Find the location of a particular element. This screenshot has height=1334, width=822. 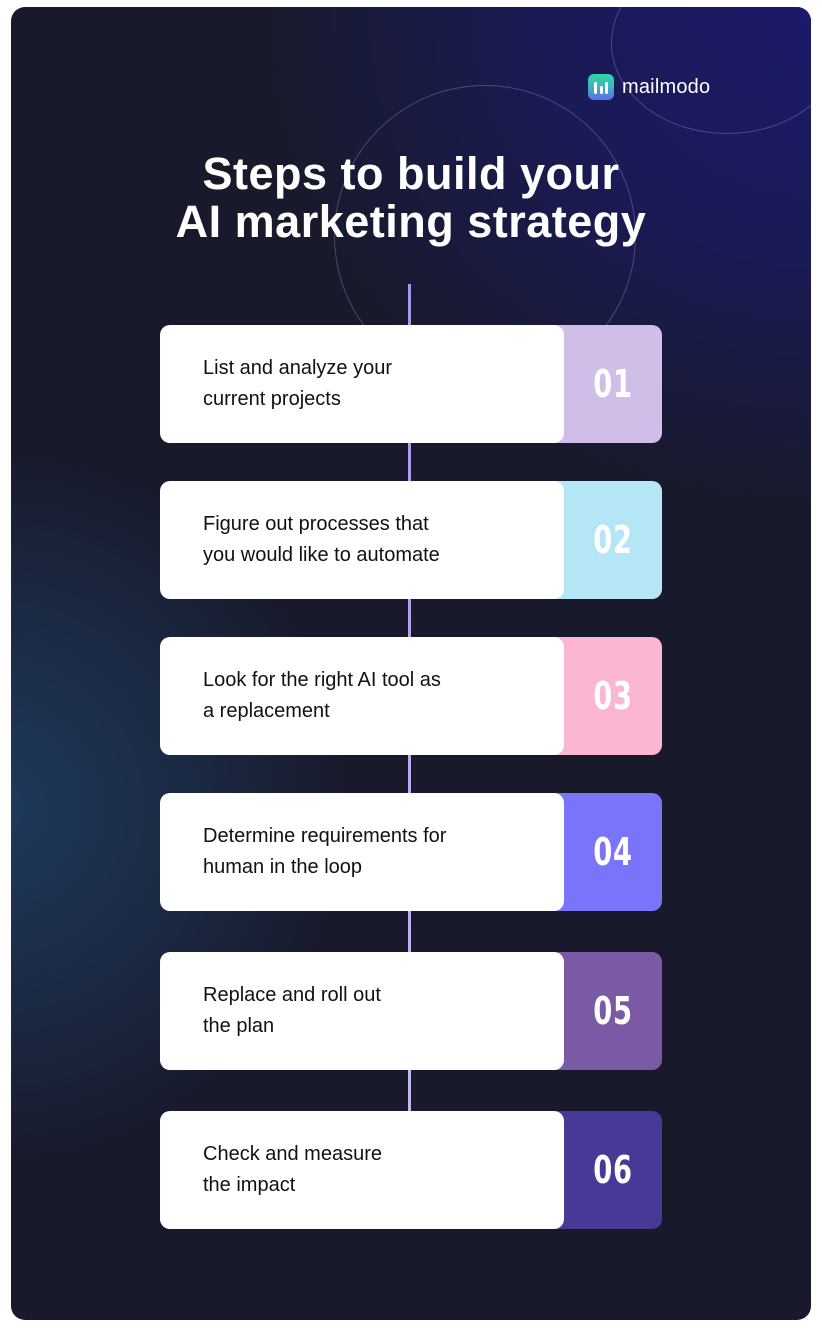

step-text: List and analyze your current projects is located at coordinates (363, 384).